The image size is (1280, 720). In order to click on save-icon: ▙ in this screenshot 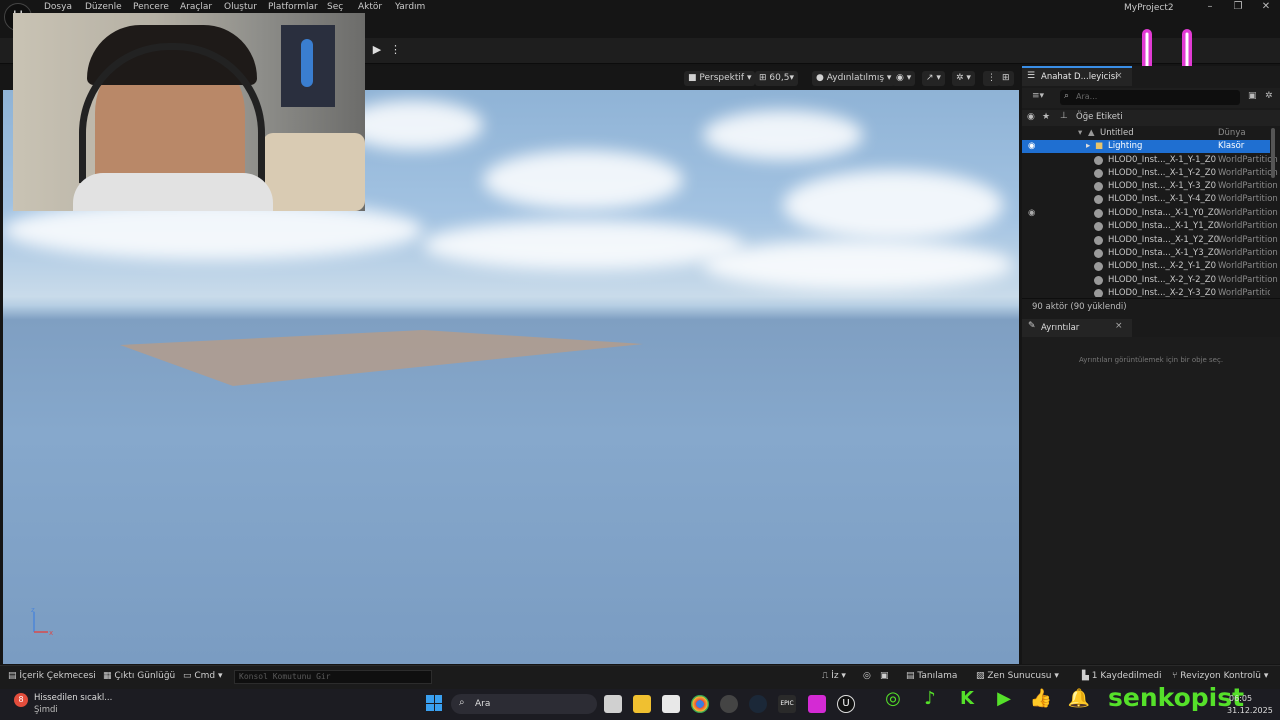, I will do `click(1087, 676)`.